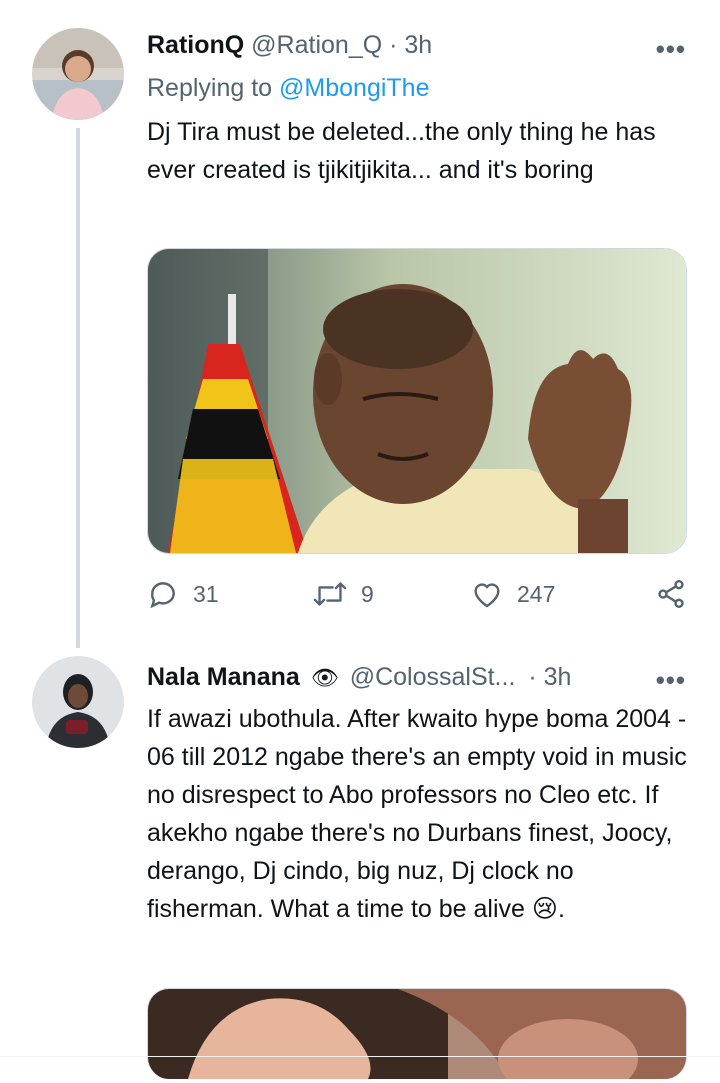 This screenshot has height=1083, width=720. What do you see at coordinates (223, 677) in the screenshot?
I see `author-name: Nala Manana` at bounding box center [223, 677].